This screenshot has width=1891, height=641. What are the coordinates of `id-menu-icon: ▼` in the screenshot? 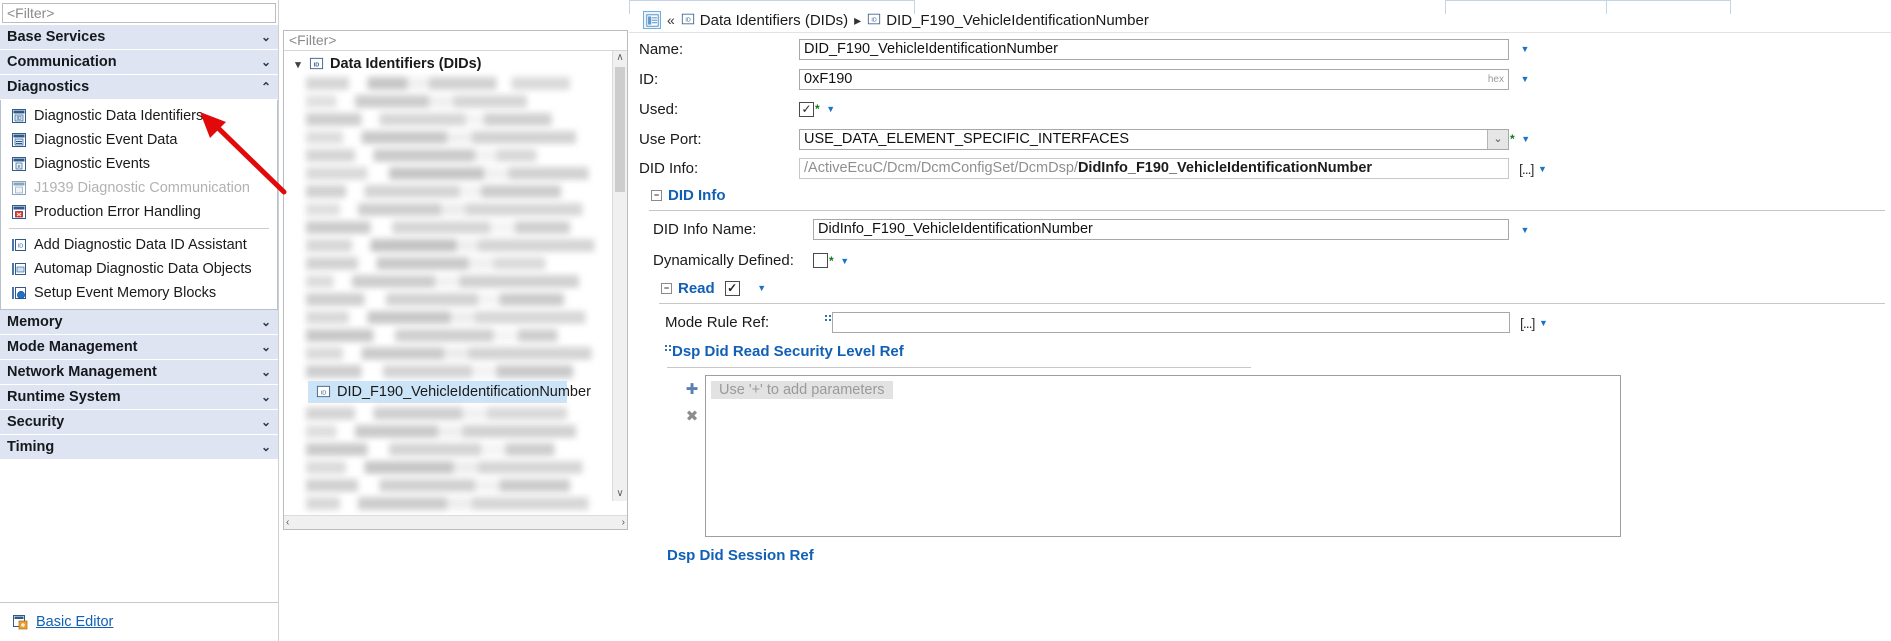 It's located at (1525, 79).